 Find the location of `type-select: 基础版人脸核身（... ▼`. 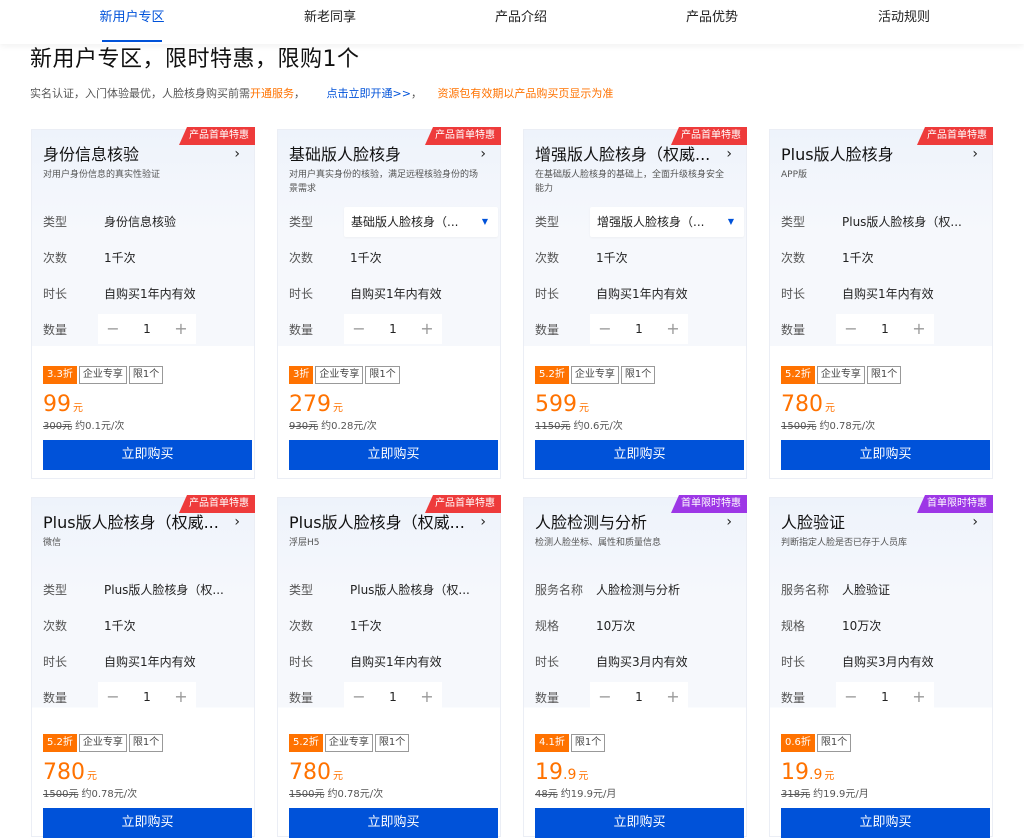

type-select: 基础版人脸核身（... ▼ is located at coordinates (421, 222).